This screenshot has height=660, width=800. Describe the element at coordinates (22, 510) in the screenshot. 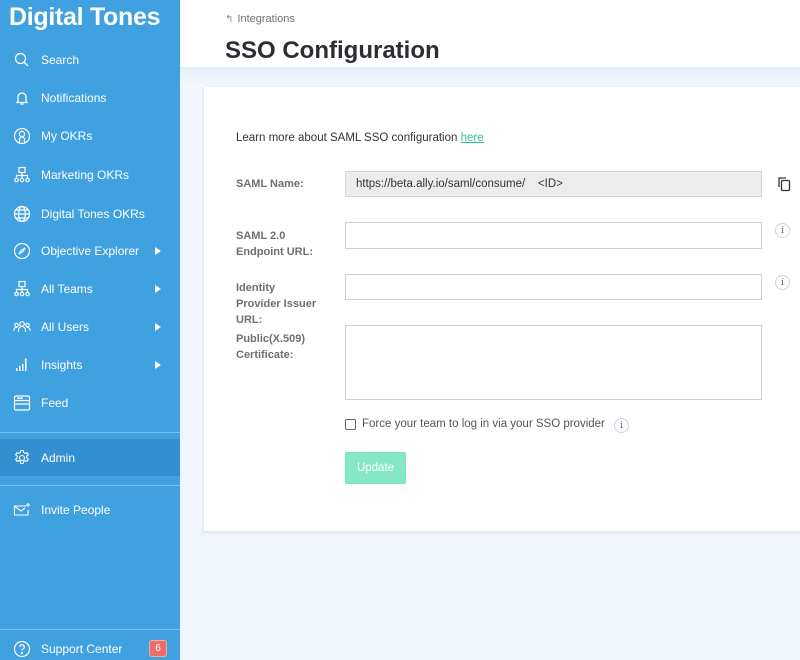

I see `mail-plus-icon` at that location.